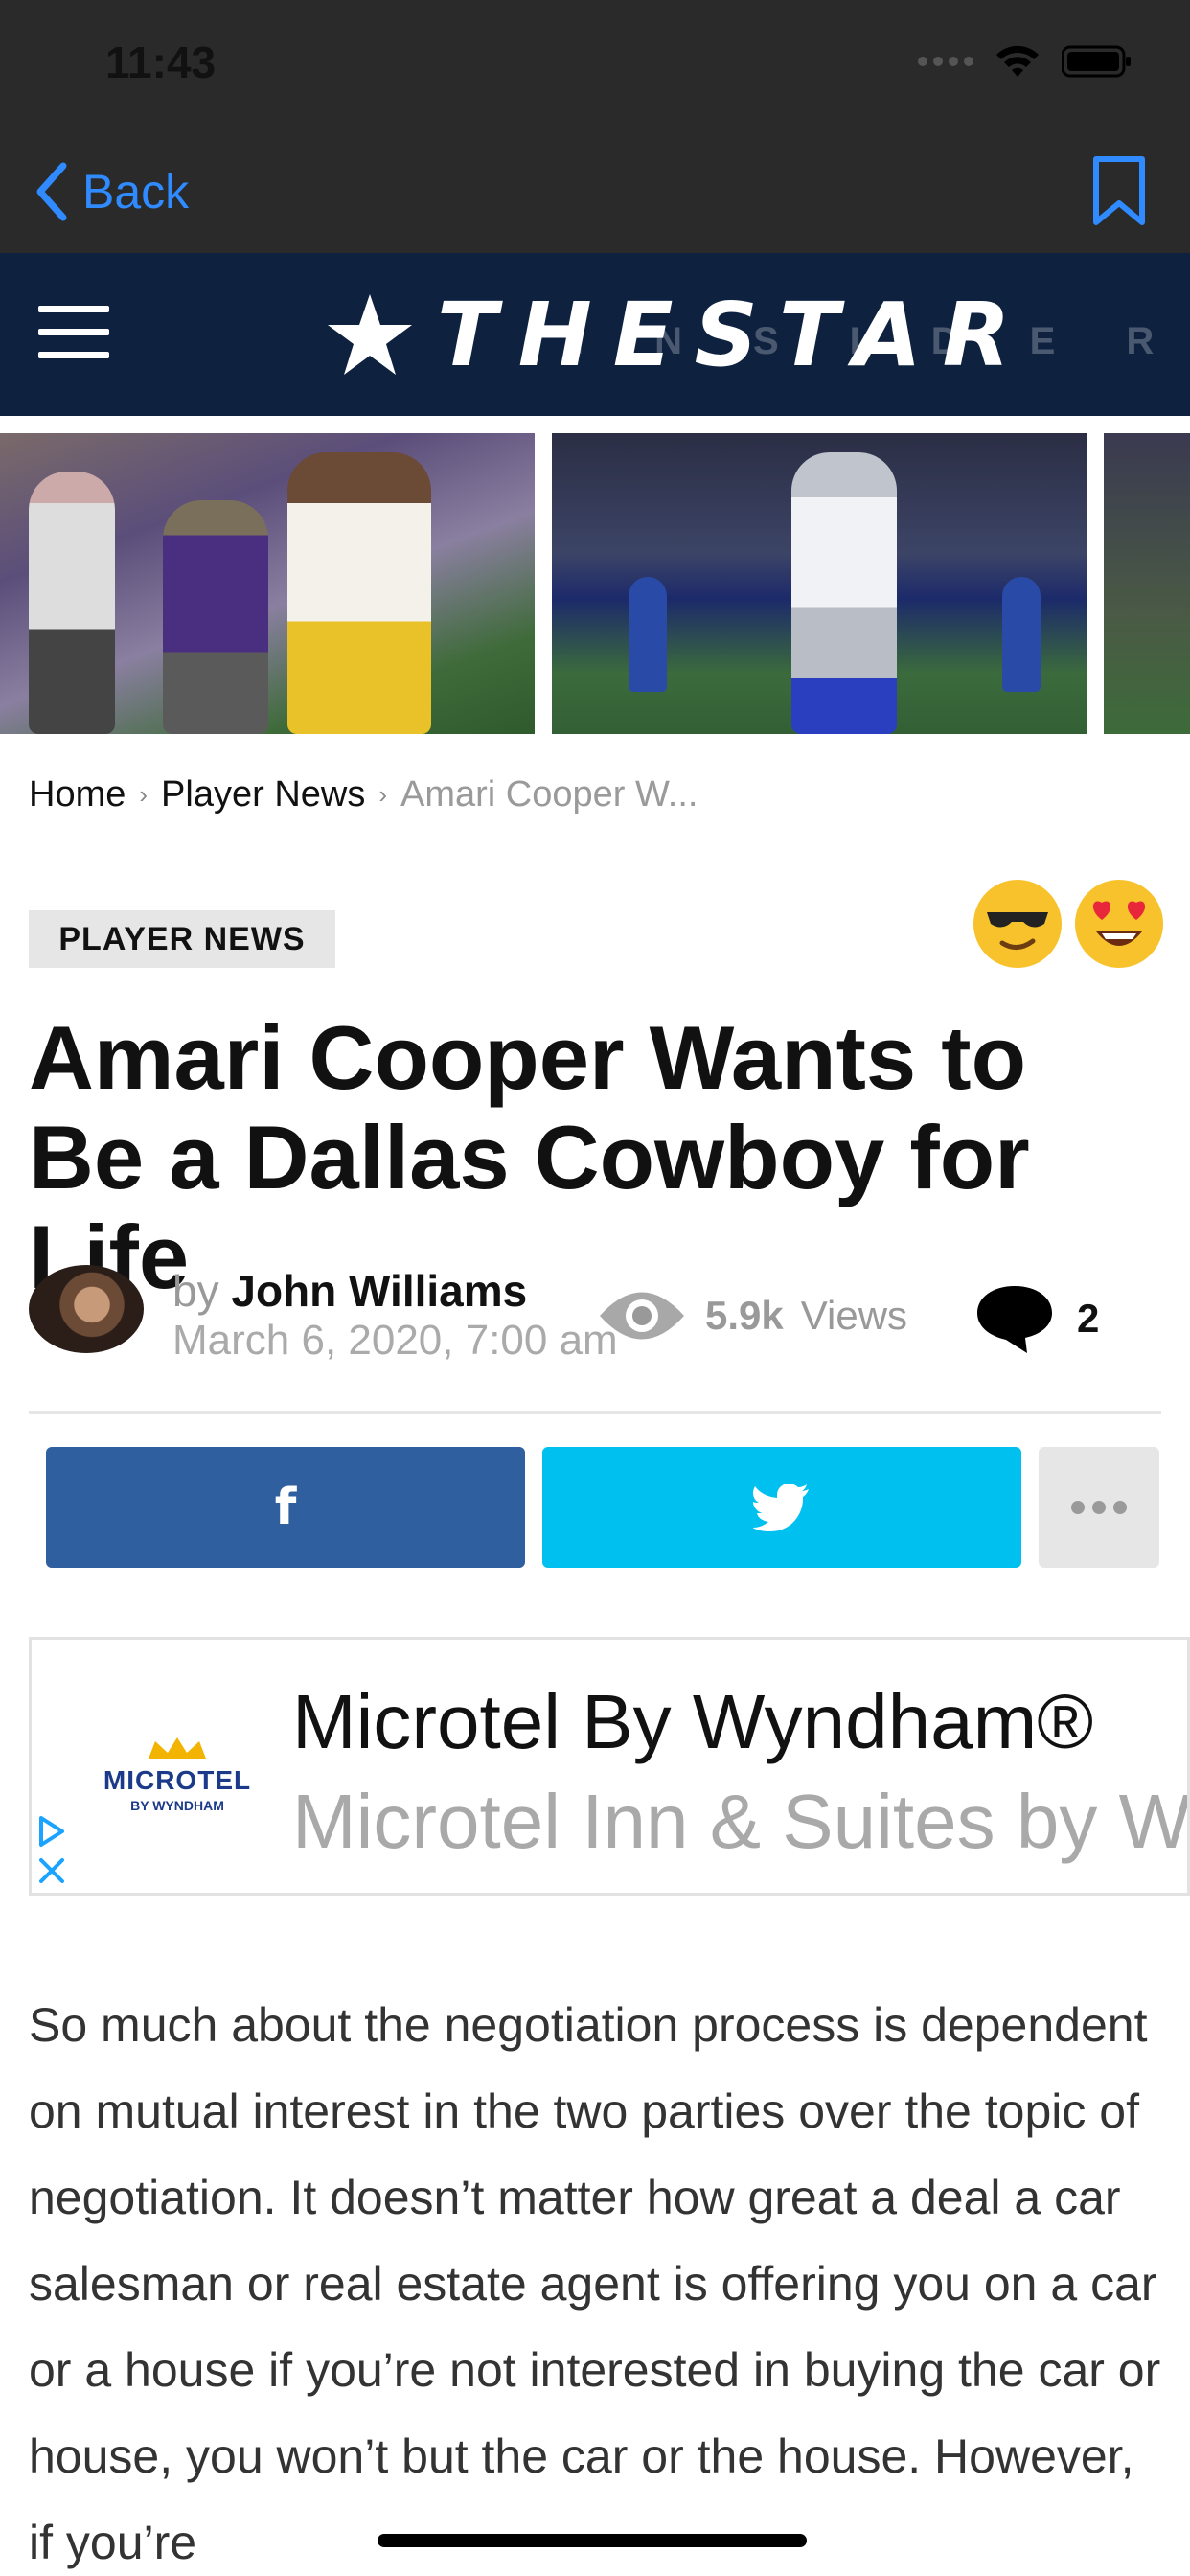  I want to click on site-header: INSIDER THESTAR, so click(595, 334).